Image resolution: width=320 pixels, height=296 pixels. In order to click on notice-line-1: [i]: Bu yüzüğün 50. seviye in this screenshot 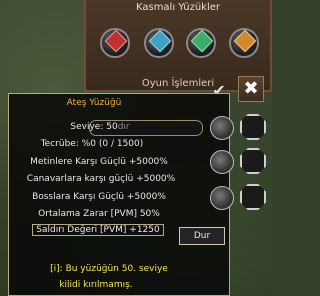, I will do `click(109, 269)`.